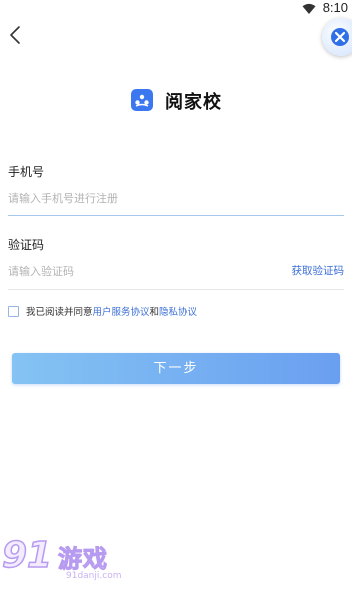 The height and width of the screenshot is (589, 352). What do you see at coordinates (83, 559) in the screenshot?
I see `watermark-text: 游戏` at bounding box center [83, 559].